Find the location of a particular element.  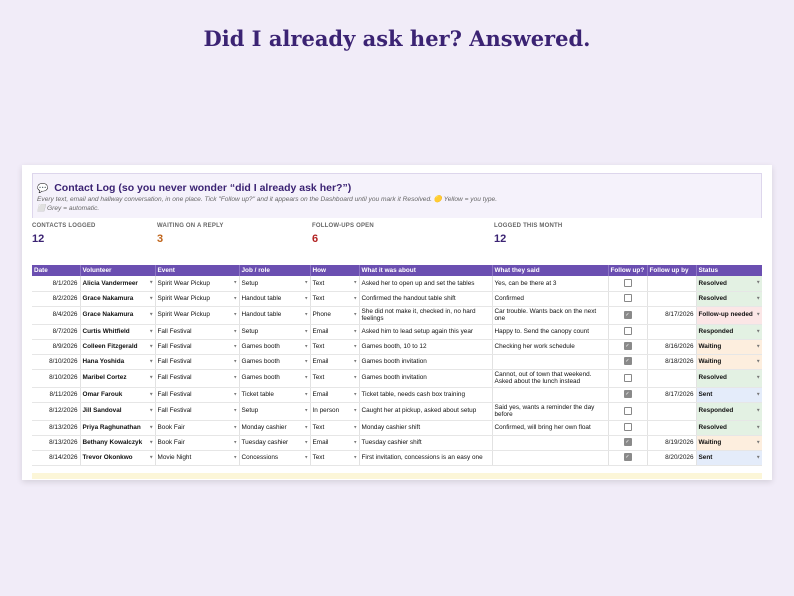

date-cell: 8/1/2026 is located at coordinates (56, 284).